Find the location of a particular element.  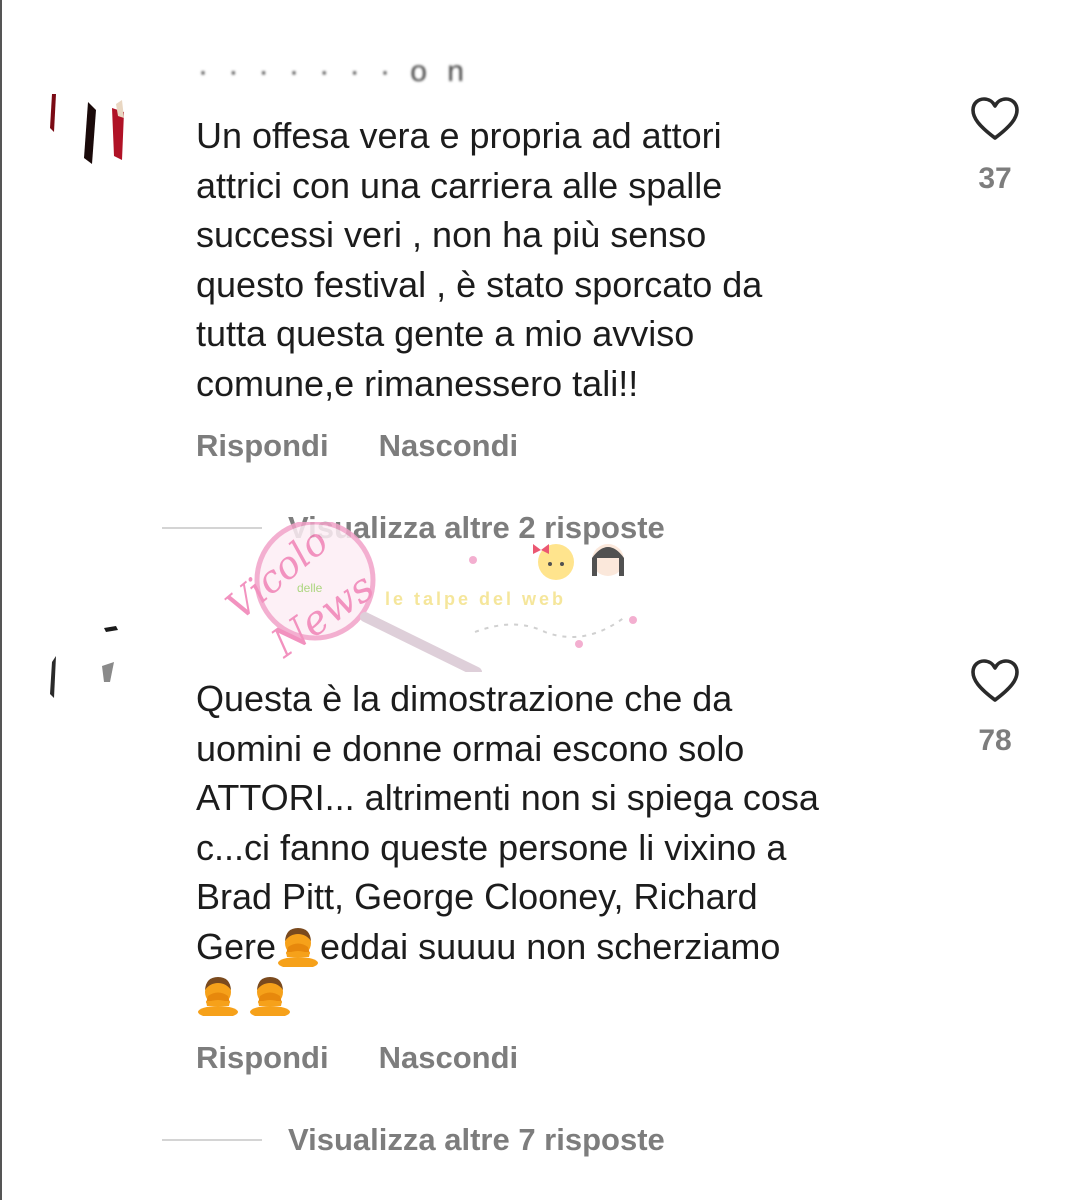

comment-line: Brad Pitt, George Clooney, Richard is located at coordinates (477, 896).